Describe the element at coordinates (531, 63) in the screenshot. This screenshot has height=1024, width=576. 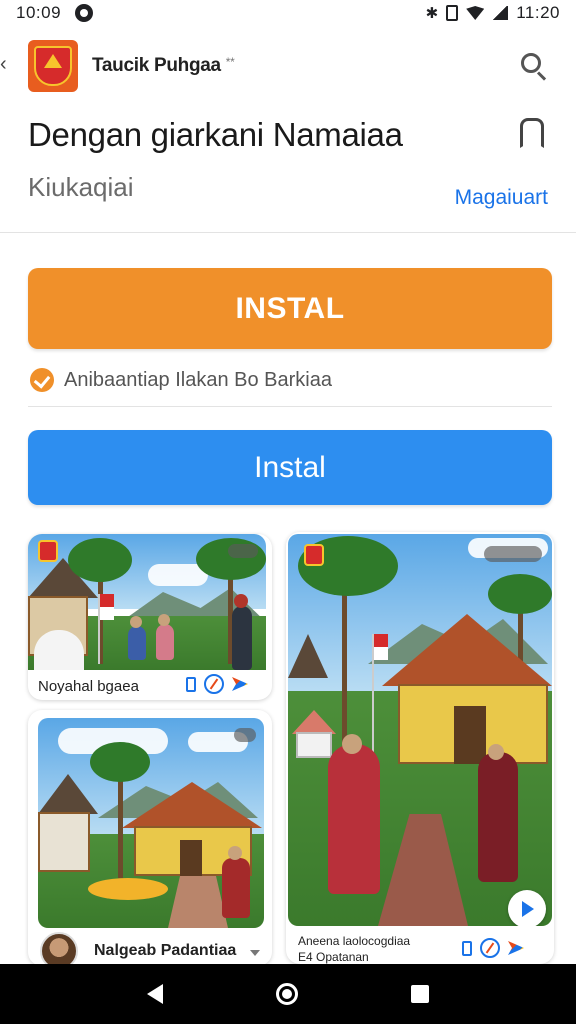
I see `search-icon` at that location.